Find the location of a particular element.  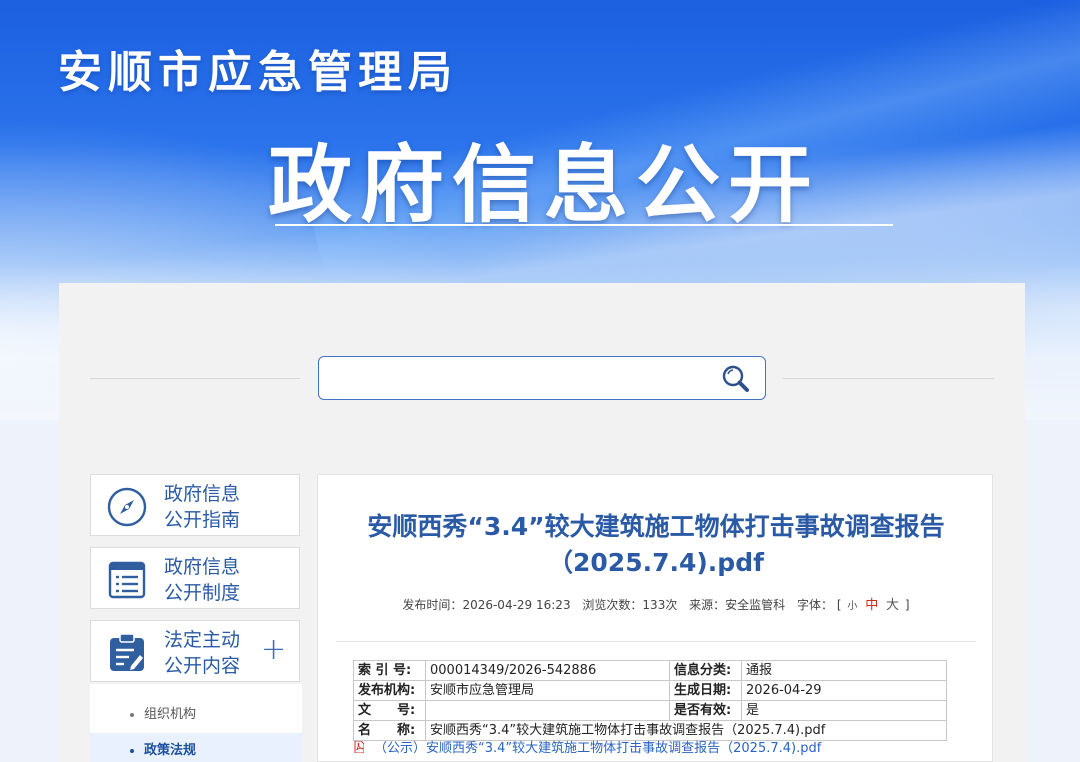

title-underline is located at coordinates (584, 225).